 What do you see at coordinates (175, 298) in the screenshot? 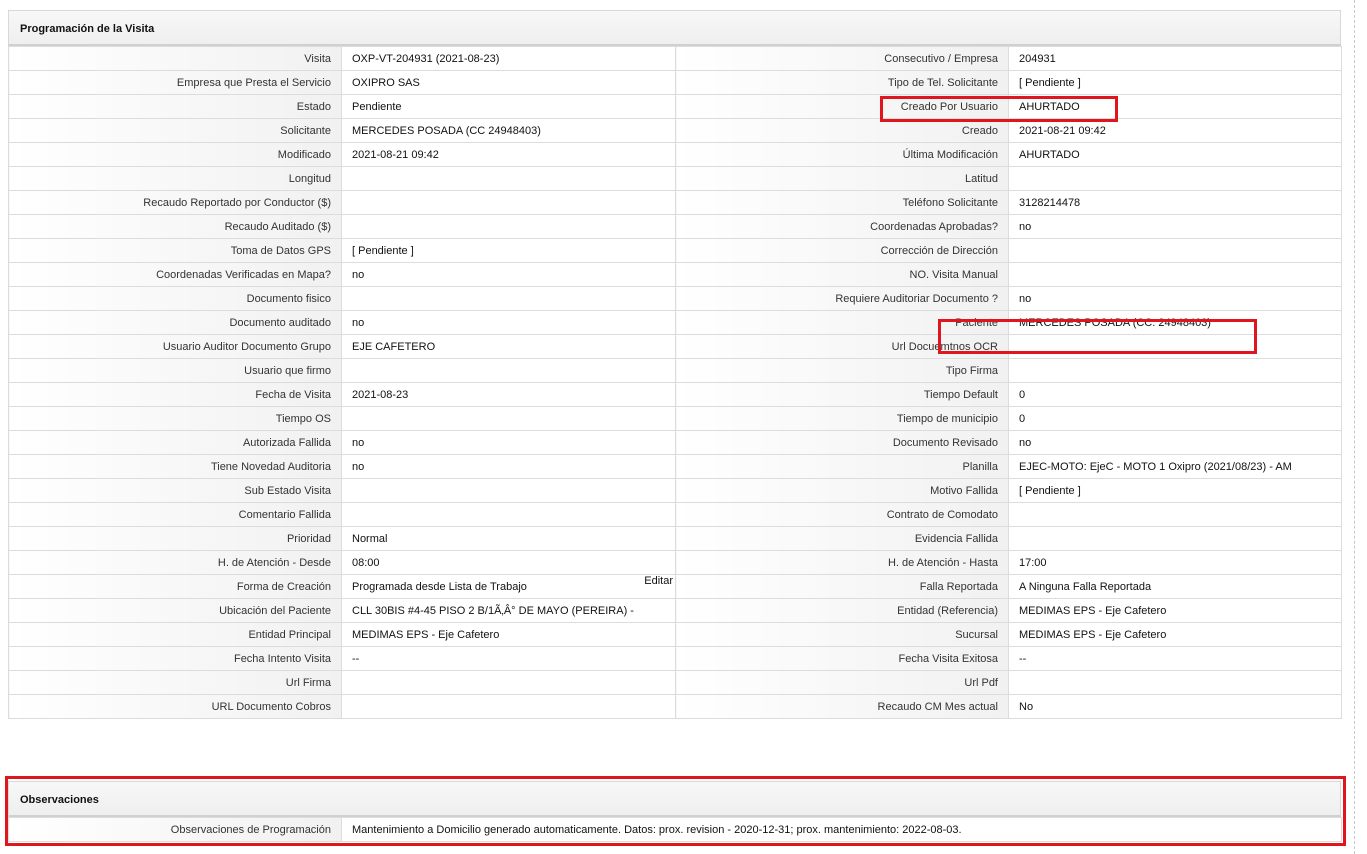
I see `field-label: Documento fisico` at bounding box center [175, 298].